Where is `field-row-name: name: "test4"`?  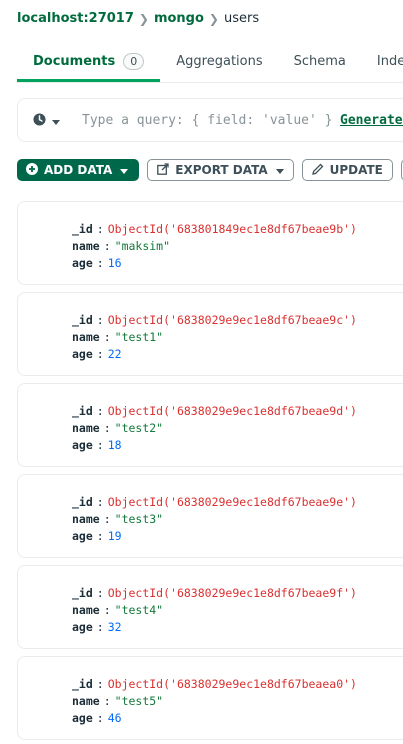
field-row-name: name: "test4" is located at coordinates (118, 610).